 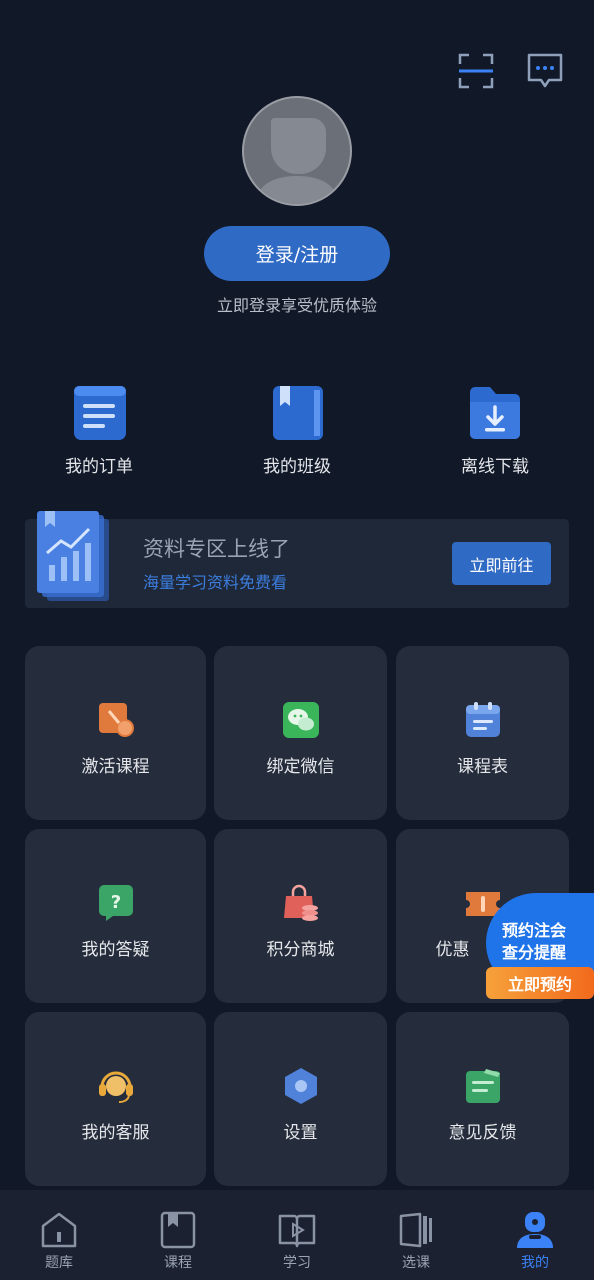 What do you see at coordinates (482, 767) in the screenshot?
I see `schedule-label: 课程表` at bounding box center [482, 767].